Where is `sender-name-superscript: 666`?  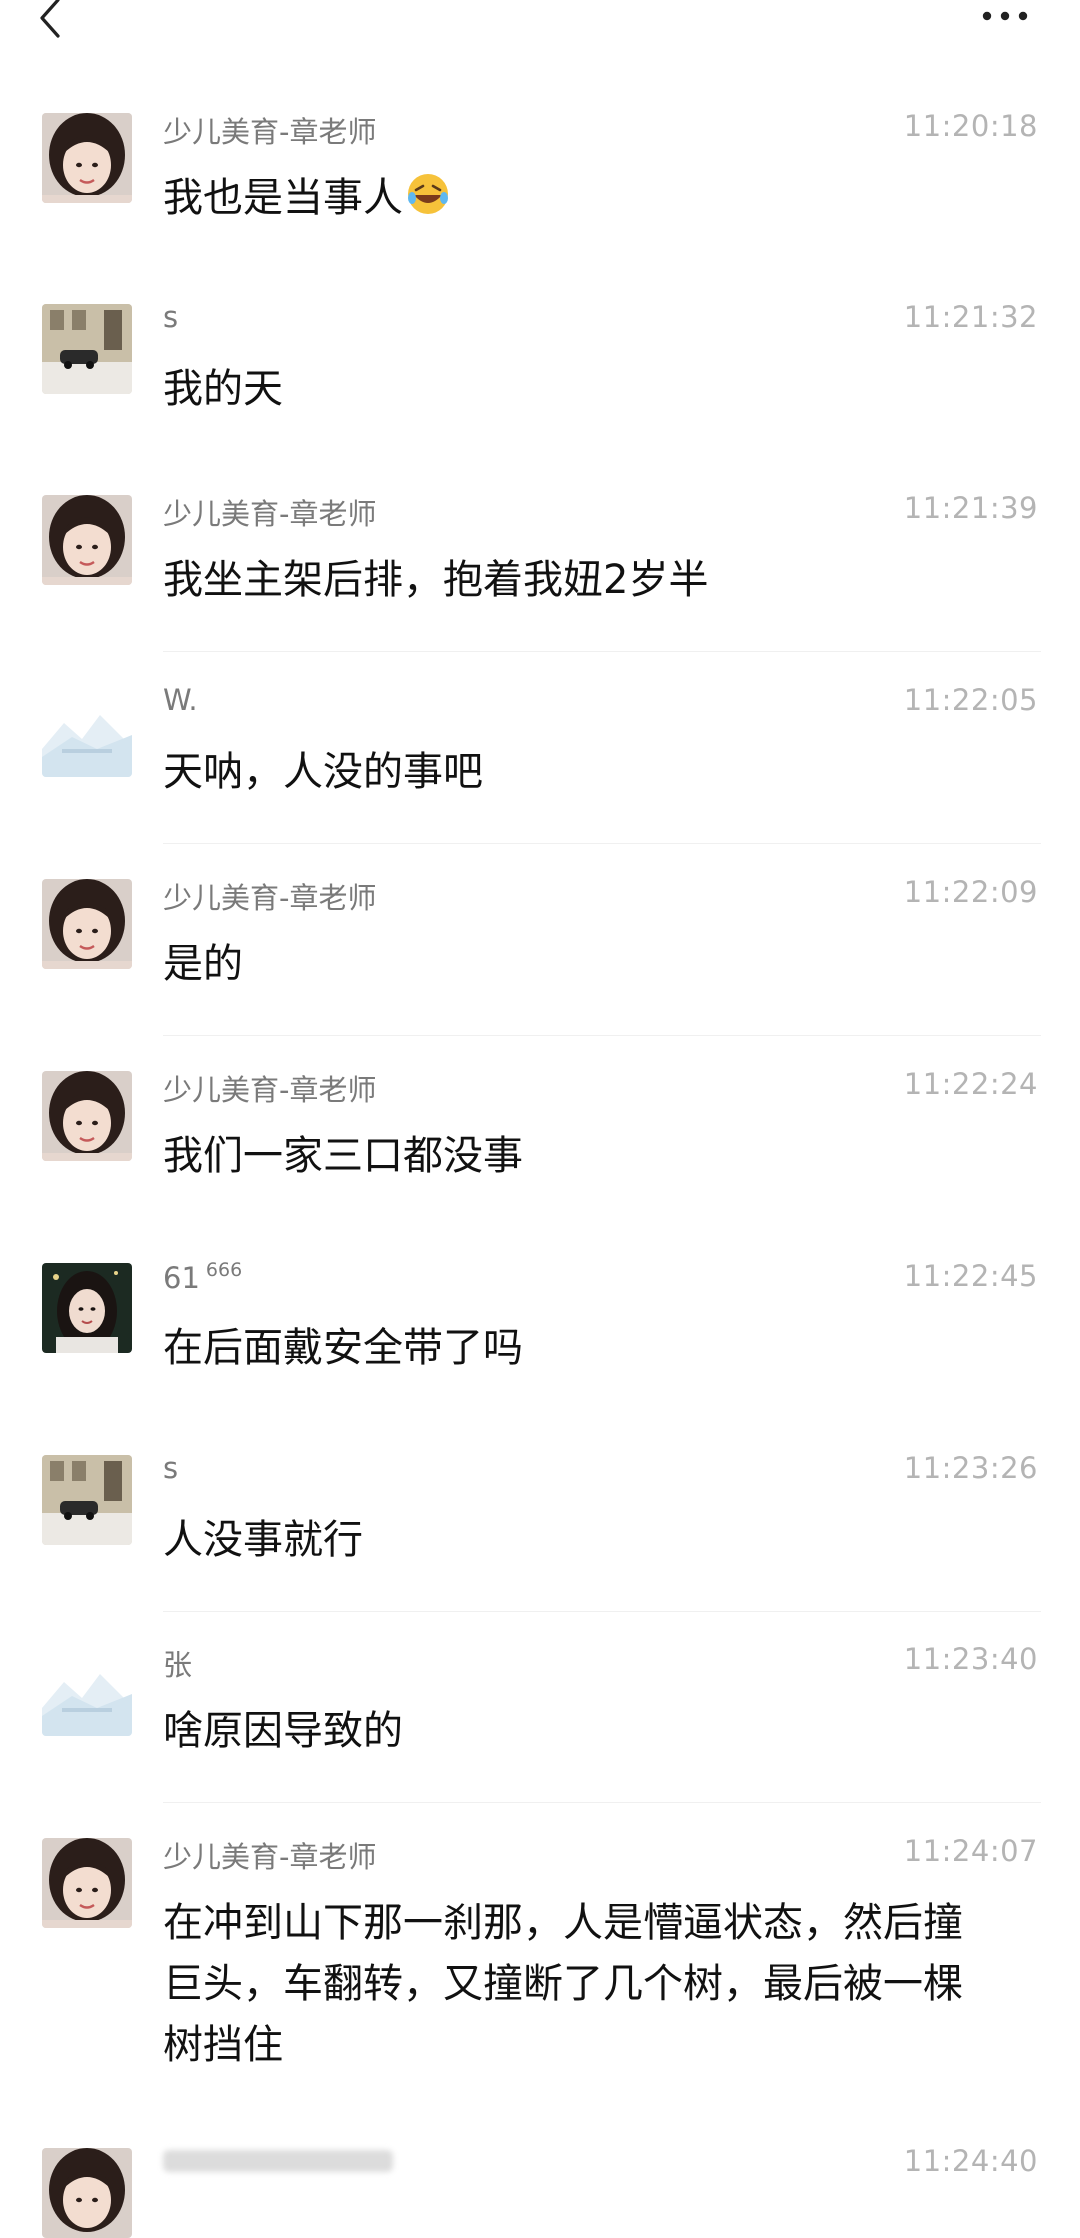
sender-name-superscript: 666 is located at coordinates (224, 1270).